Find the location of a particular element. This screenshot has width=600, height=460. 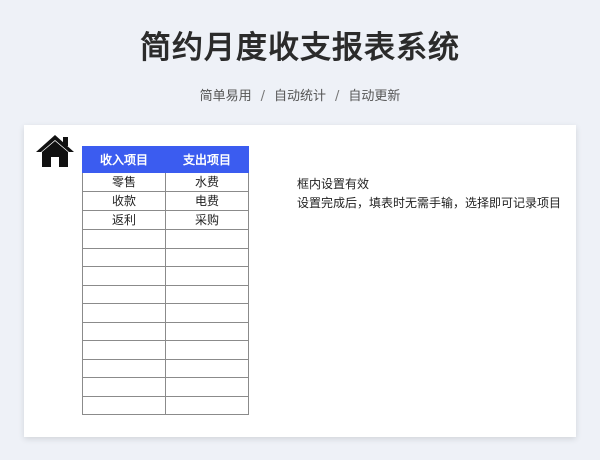

home-icon is located at coordinates (55, 151).